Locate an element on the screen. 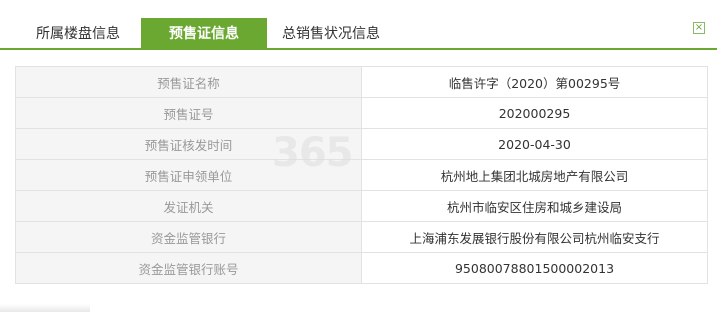 This screenshot has height=312, width=717. row-value: 上海浦东发展银行股份有限公司杭州临安支行 is located at coordinates (534, 237).